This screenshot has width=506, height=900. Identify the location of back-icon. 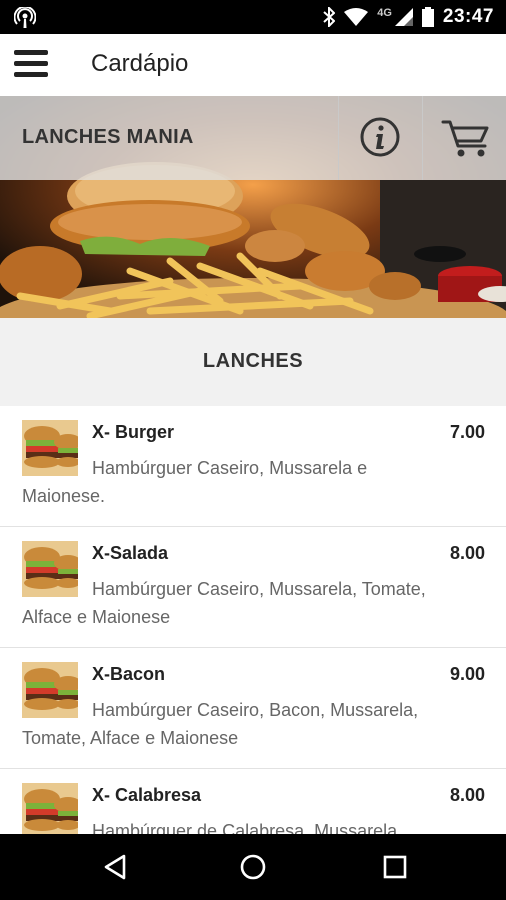
(115, 867).